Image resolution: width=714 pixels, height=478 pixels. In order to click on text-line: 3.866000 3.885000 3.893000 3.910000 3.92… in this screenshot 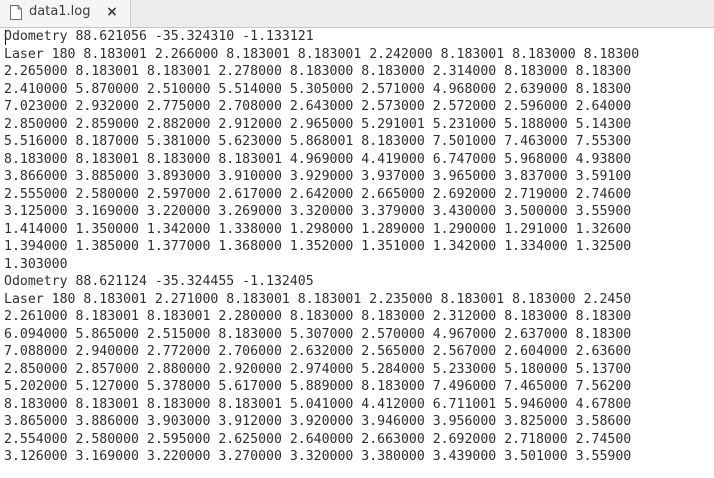, I will do `click(318, 176)`.